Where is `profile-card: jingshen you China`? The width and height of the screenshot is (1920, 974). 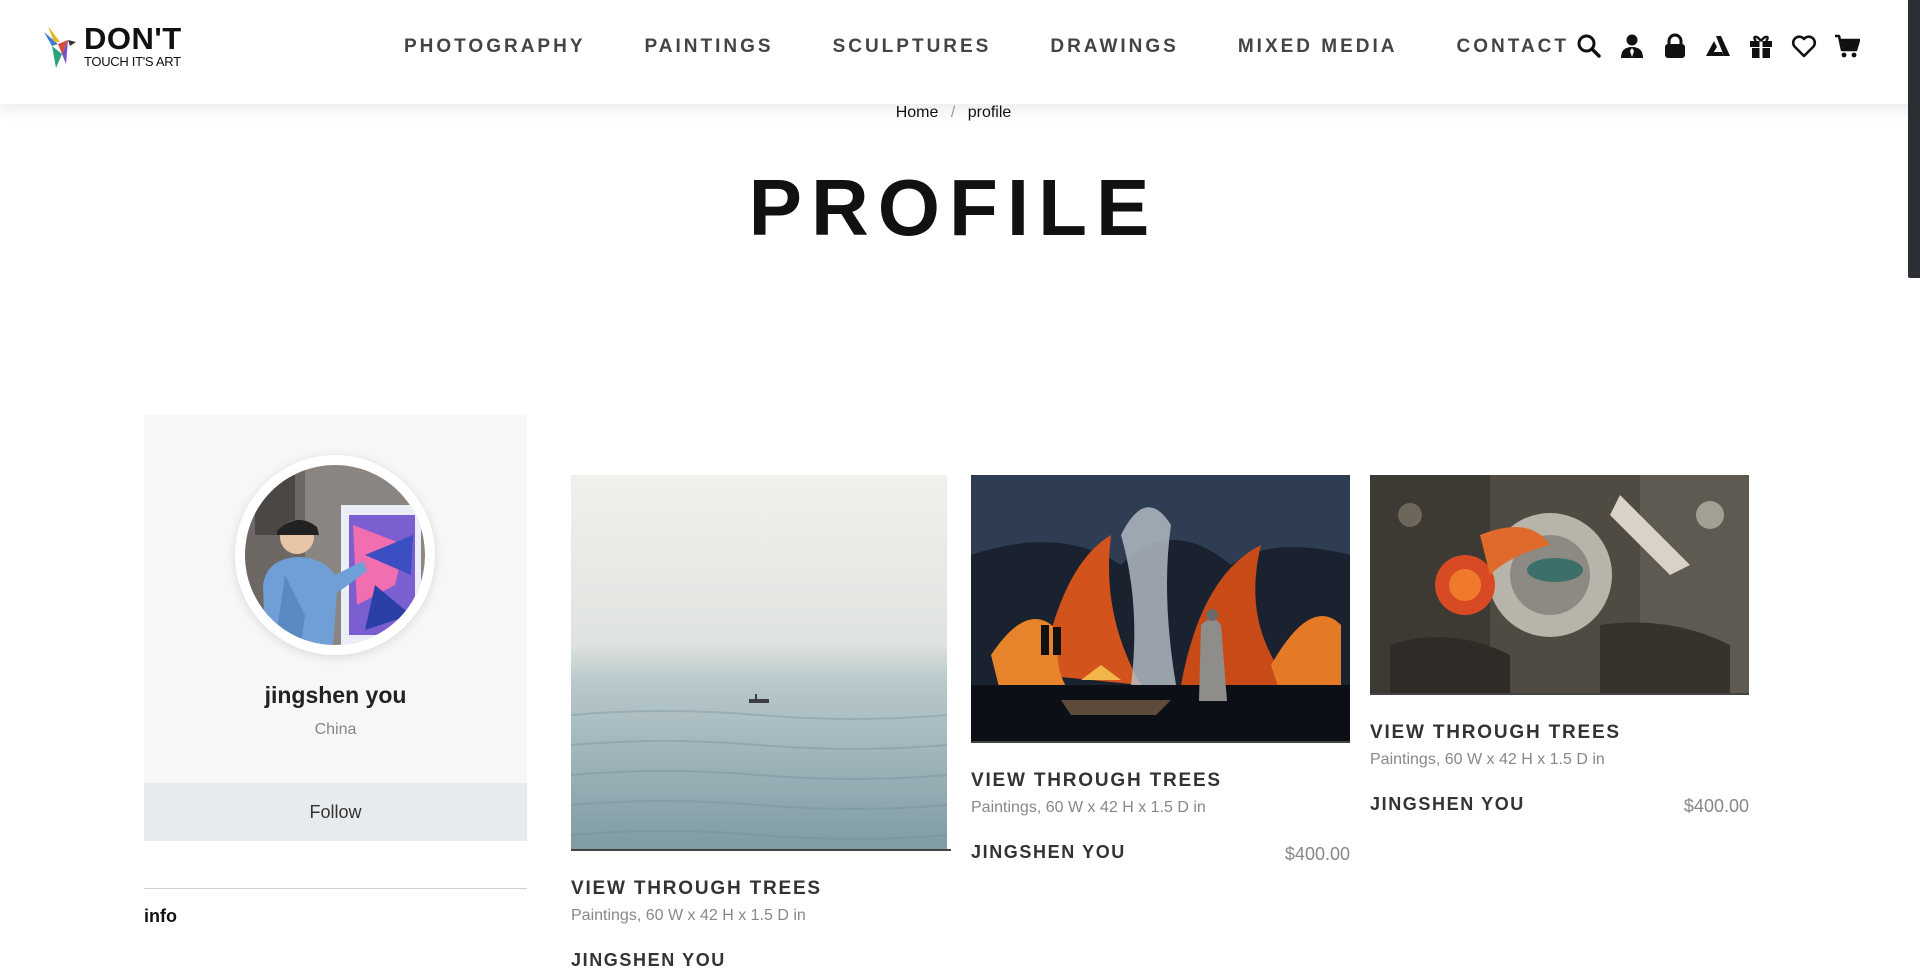 profile-card: jingshen you China is located at coordinates (335, 599).